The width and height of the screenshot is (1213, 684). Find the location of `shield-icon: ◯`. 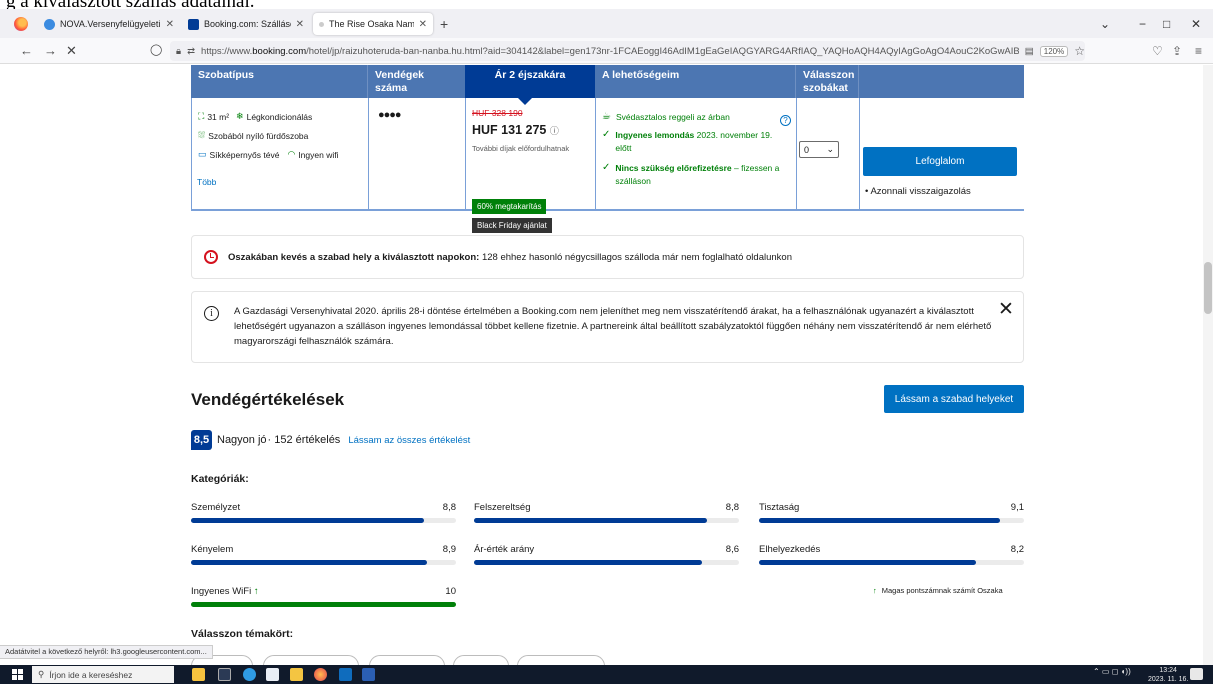

shield-icon: ◯ is located at coordinates (156, 49).